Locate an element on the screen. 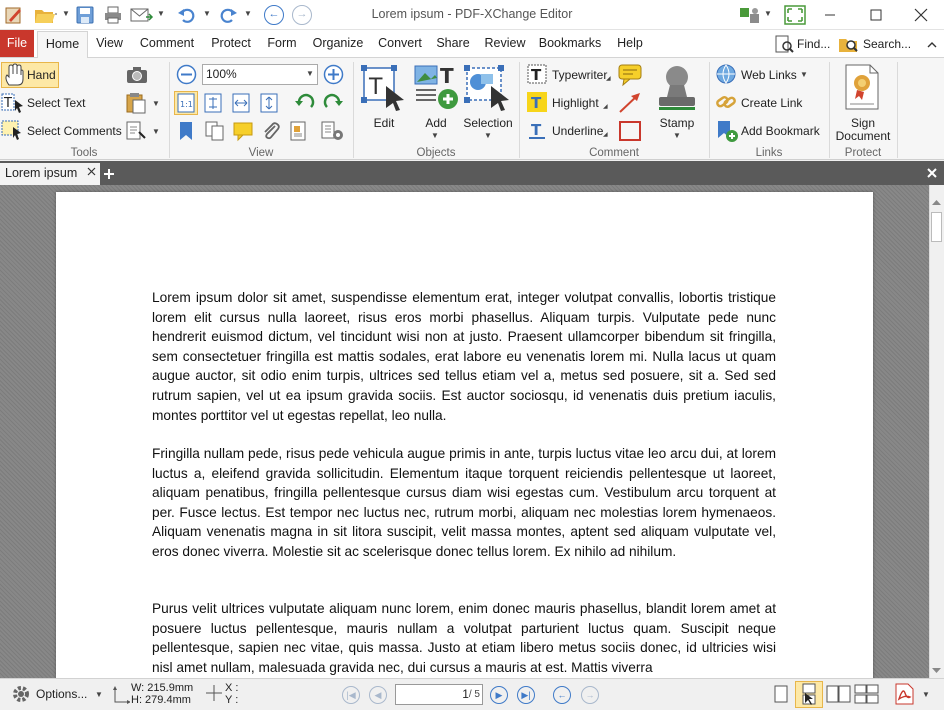 This screenshot has height=710, width=944. first-page-icon: |◀ is located at coordinates (351, 695).